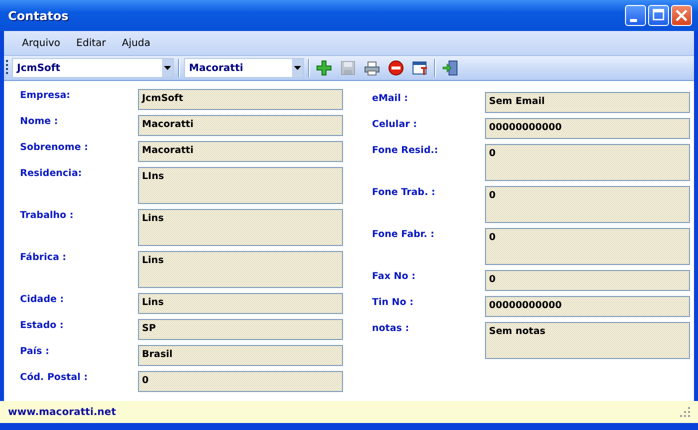  Describe the element at coordinates (244, 68) in the screenshot. I see `dropdown: Macoratti` at that location.